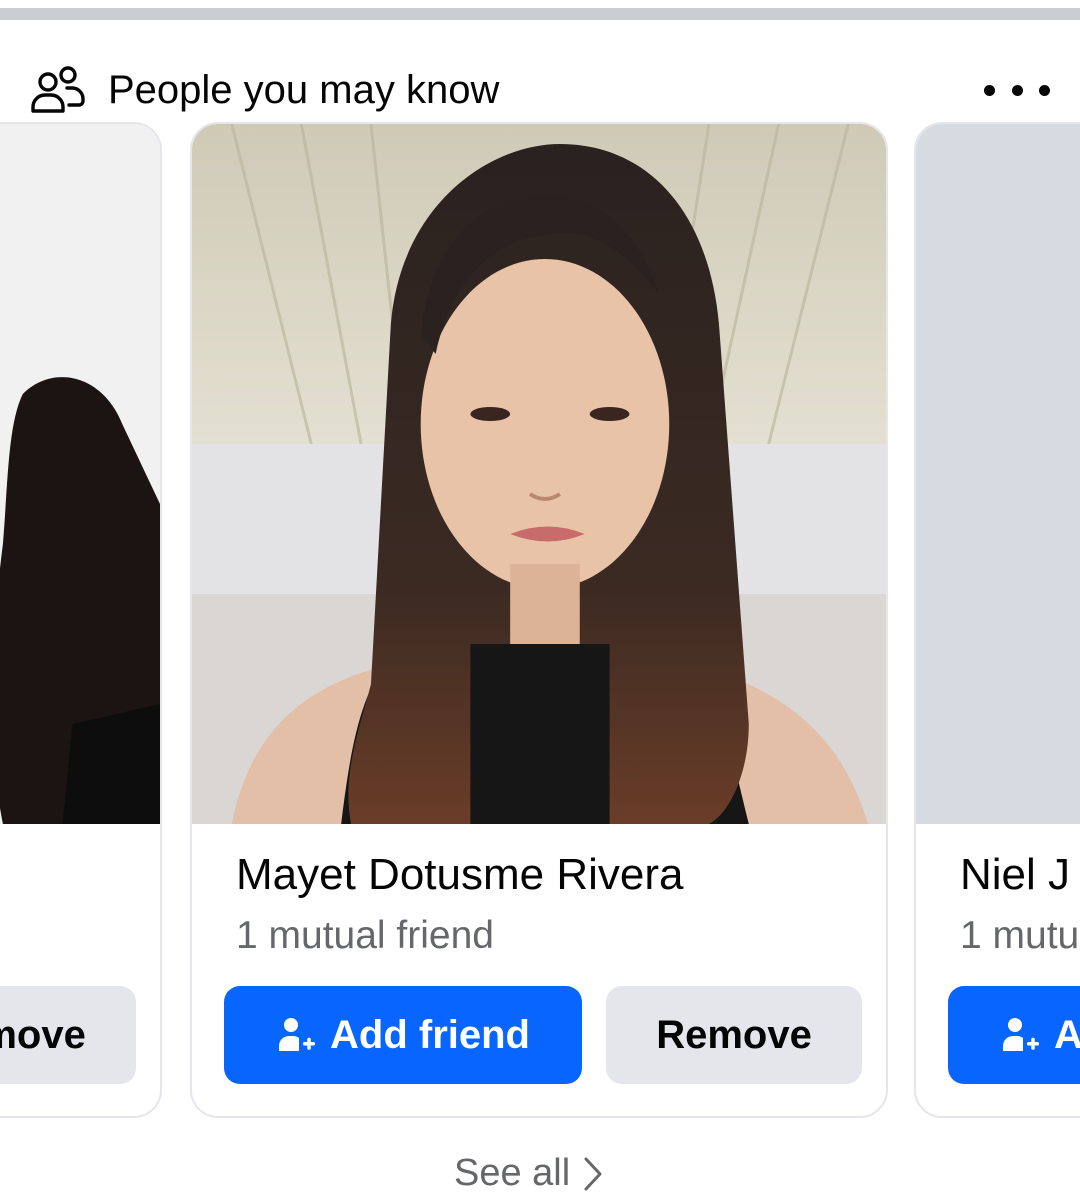  Describe the element at coordinates (540, 70) in the screenshot. I see `people-you-may-know-header: People you may know` at that location.